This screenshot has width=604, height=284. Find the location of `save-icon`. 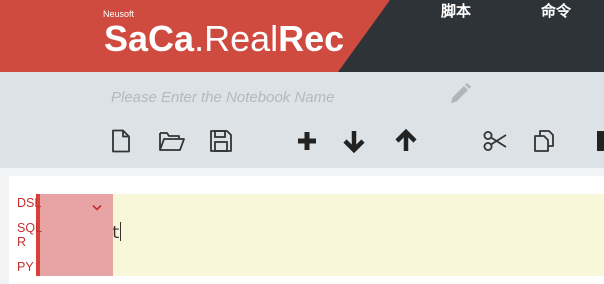

save-icon is located at coordinates (221, 141).